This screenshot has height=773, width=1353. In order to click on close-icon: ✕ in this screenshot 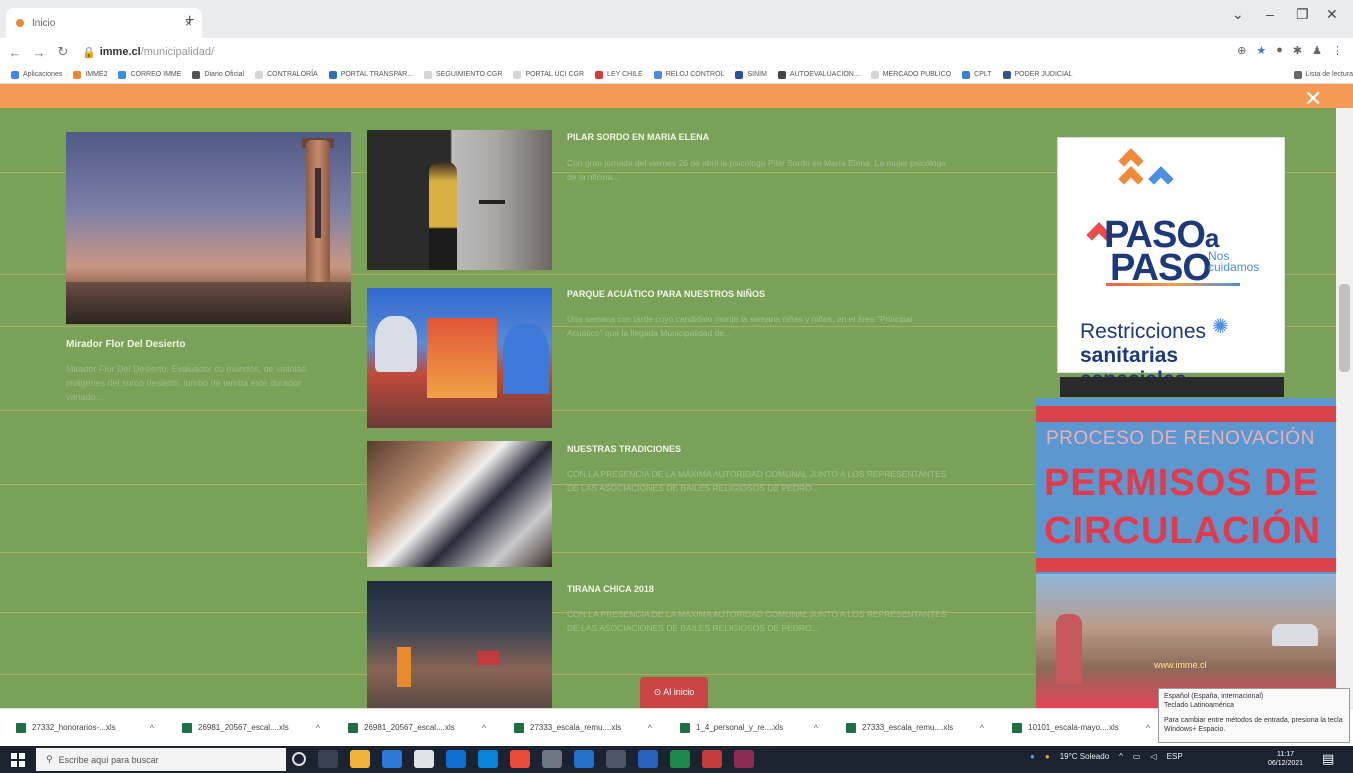, I will do `click(1313, 99)`.